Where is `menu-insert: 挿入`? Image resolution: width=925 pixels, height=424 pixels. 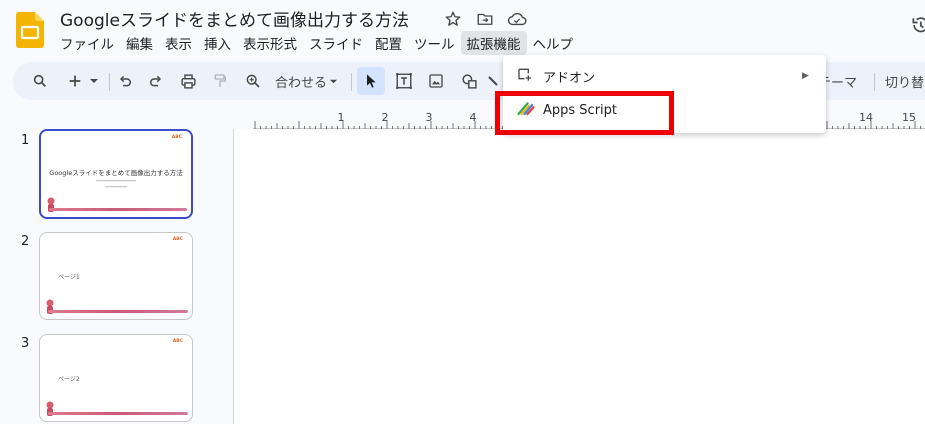
menu-insert: 挿入 is located at coordinates (217, 43).